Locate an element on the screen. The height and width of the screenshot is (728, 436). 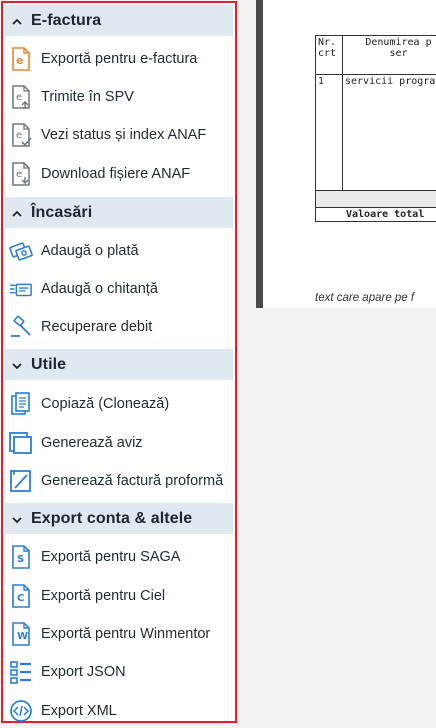
menu-item-label: Recuperare debit is located at coordinates (97, 327).